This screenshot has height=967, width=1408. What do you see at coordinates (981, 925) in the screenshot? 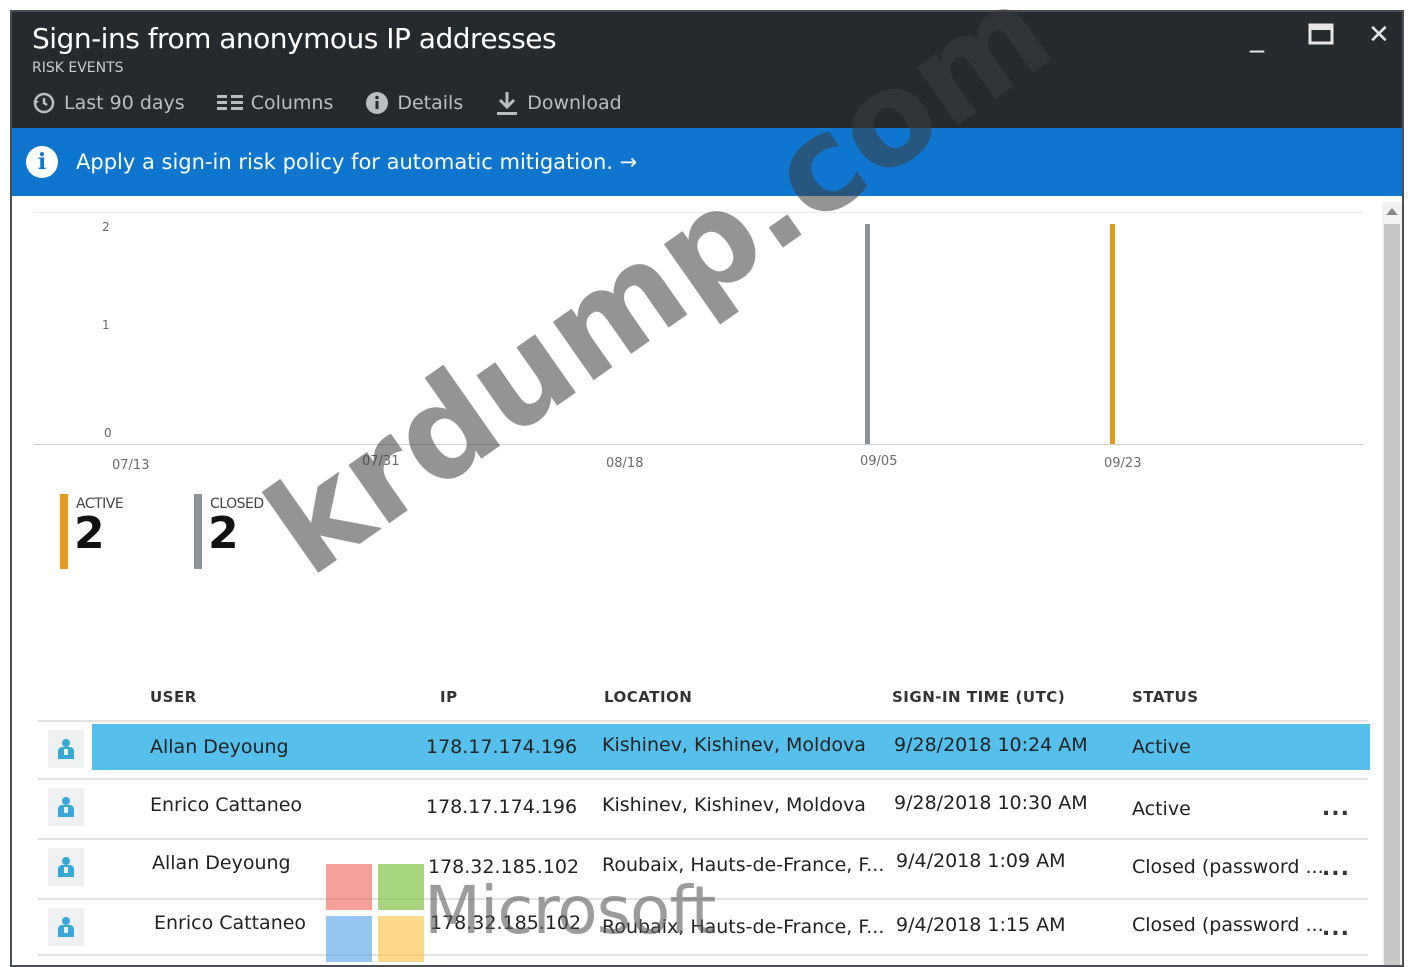
I see `cell-signin-time: 9/4/2018 1:15 AM` at bounding box center [981, 925].